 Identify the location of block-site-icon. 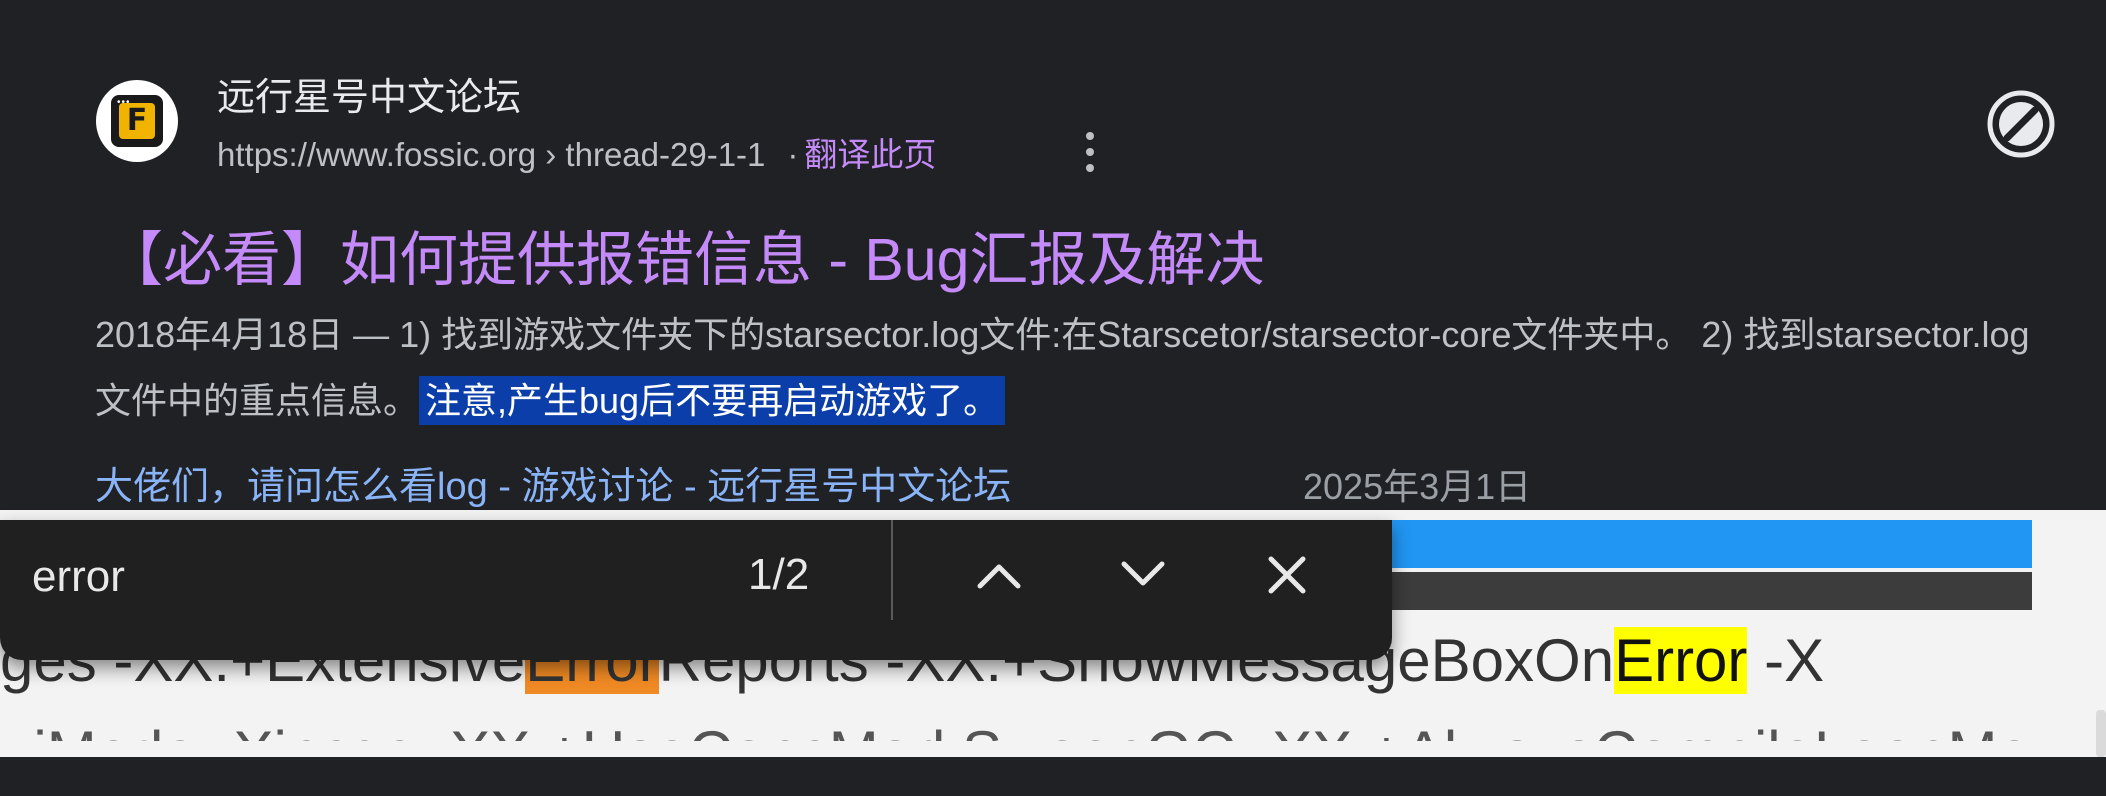
(2021, 124).